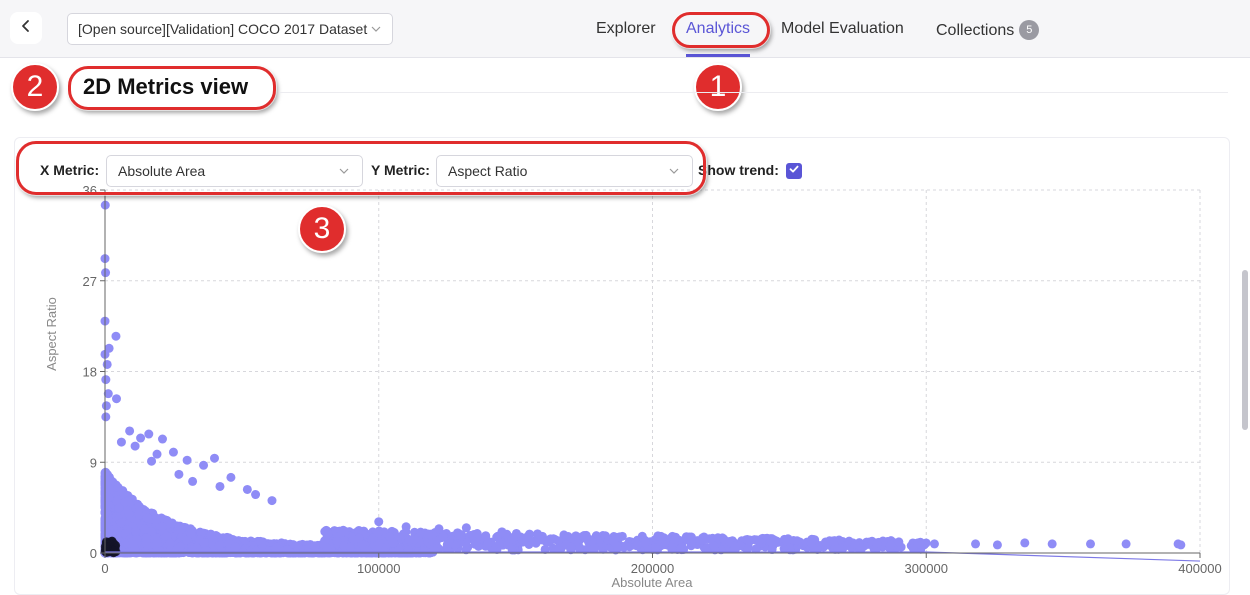  What do you see at coordinates (112, 541) in the screenshot?
I see `data-point-dense` at bounding box center [112, 541].